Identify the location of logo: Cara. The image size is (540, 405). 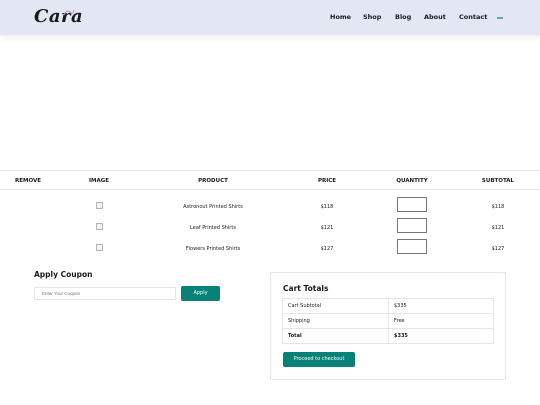
(58, 16).